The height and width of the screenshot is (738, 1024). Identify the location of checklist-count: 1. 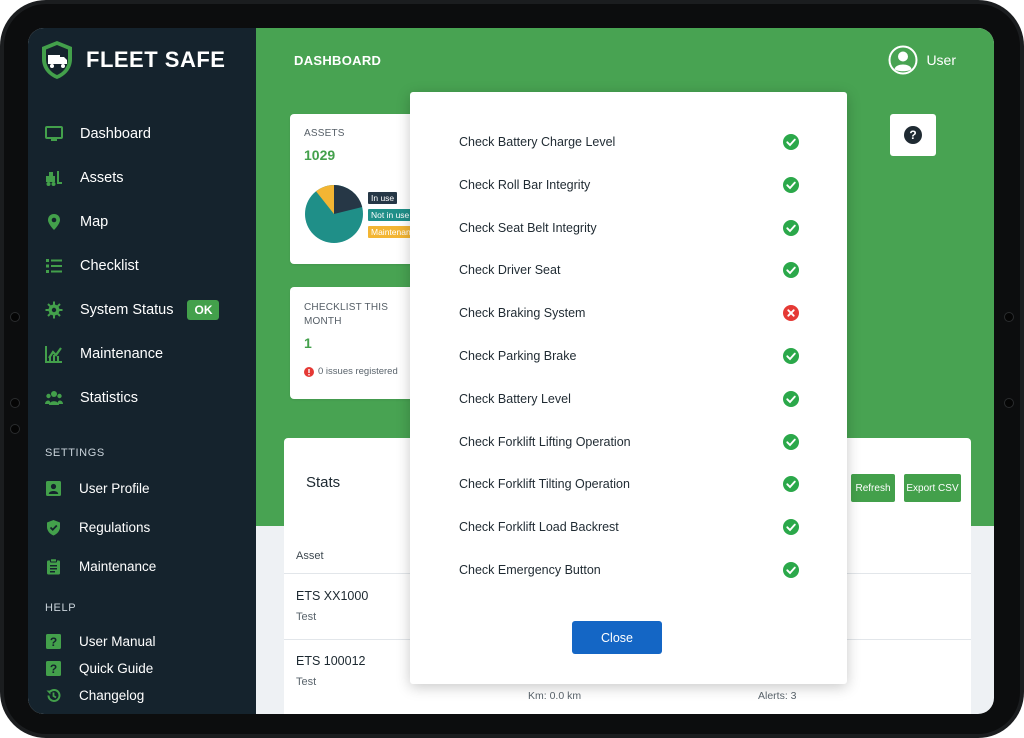
(308, 343).